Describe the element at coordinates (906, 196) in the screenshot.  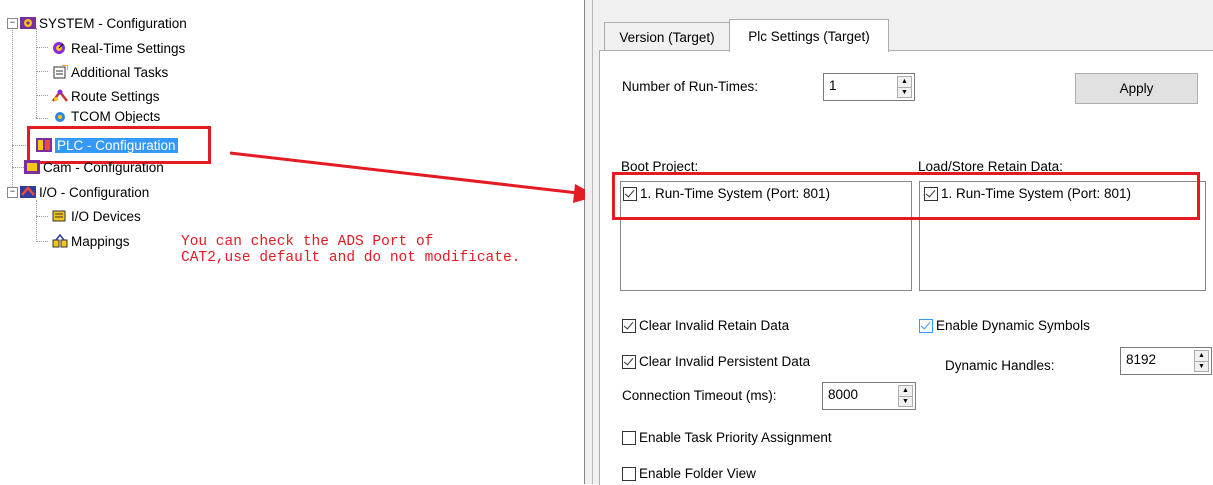
I see `port-highlight-box` at that location.